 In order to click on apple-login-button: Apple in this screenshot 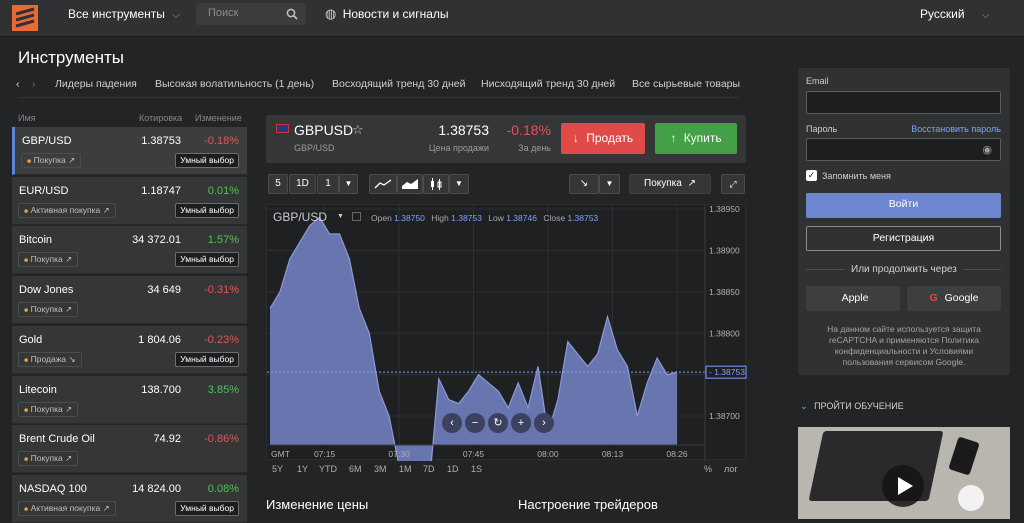, I will do `click(853, 298)`.